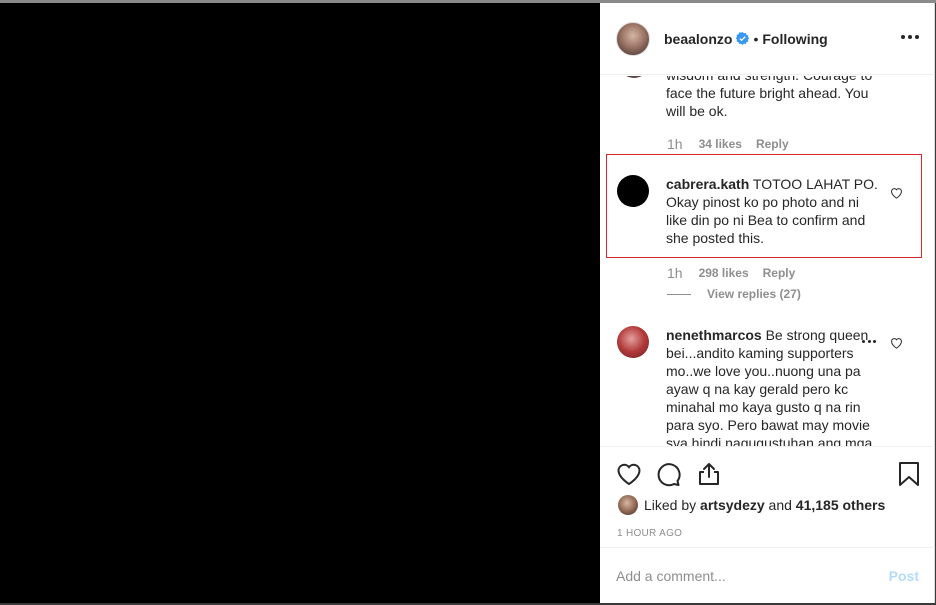 The height and width of the screenshot is (605, 936). Describe the element at coordinates (909, 474) in the screenshot. I see `bookmark-icon` at that location.